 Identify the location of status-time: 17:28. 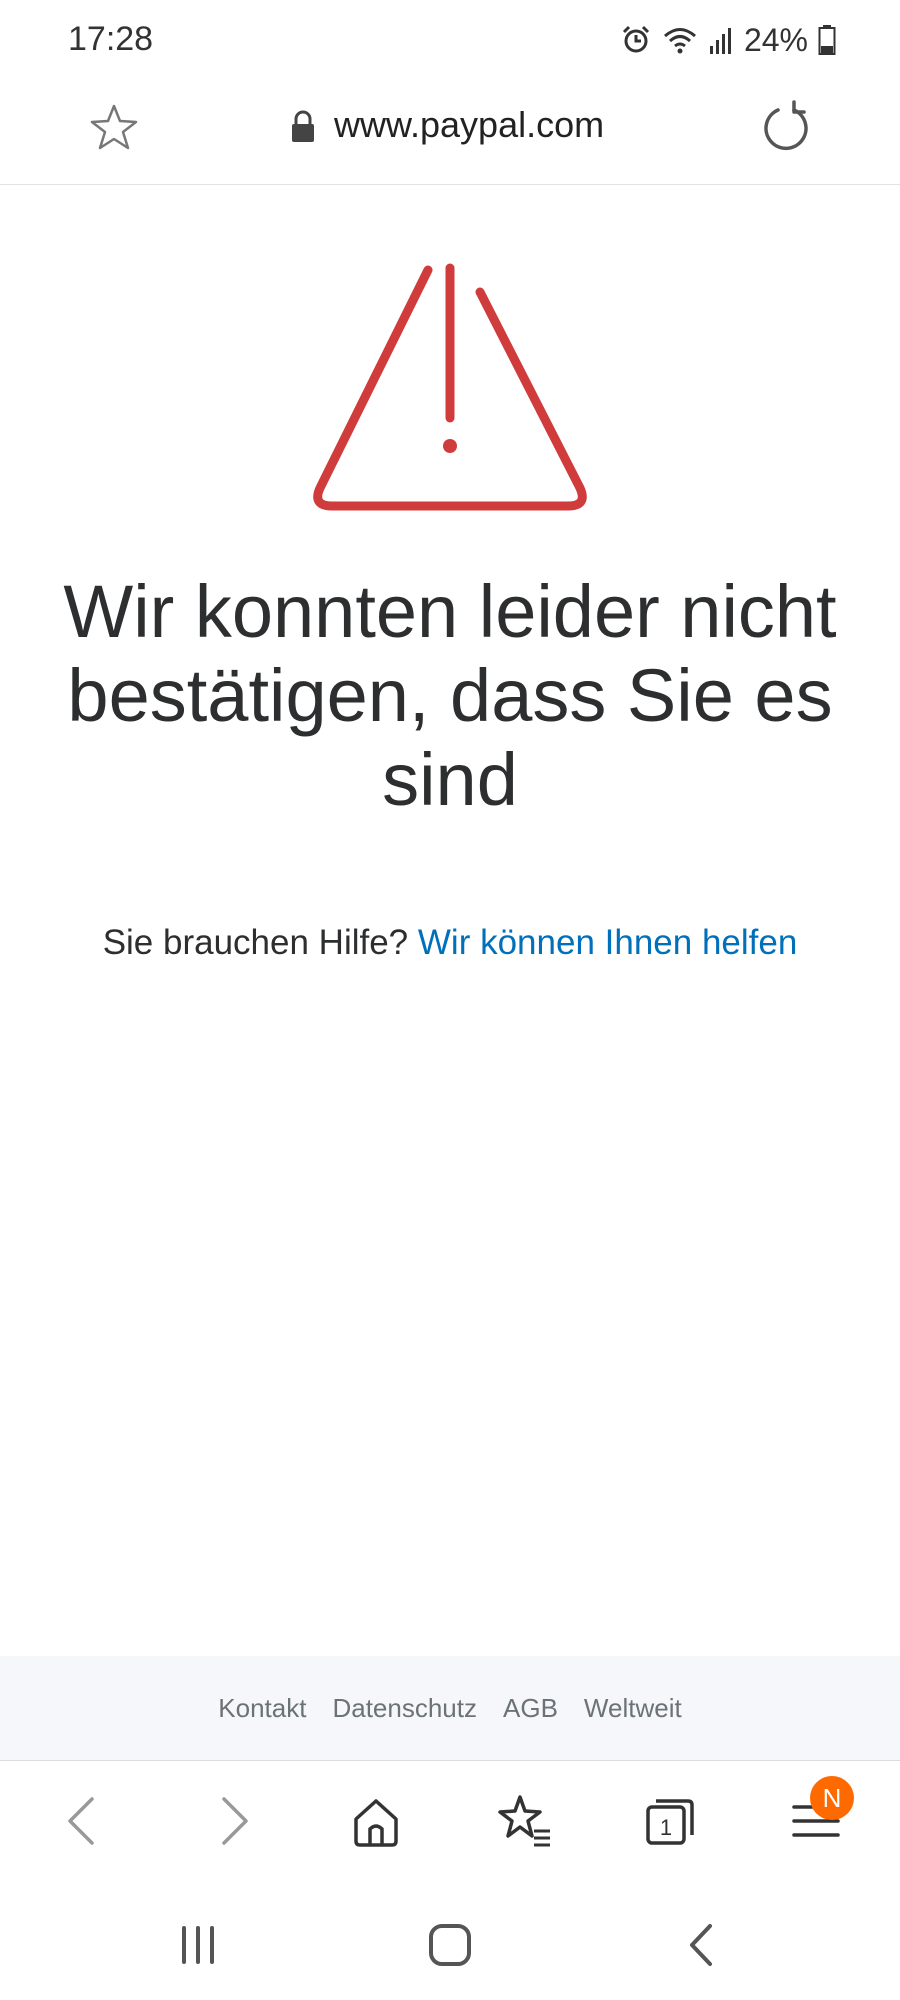
(111, 39).